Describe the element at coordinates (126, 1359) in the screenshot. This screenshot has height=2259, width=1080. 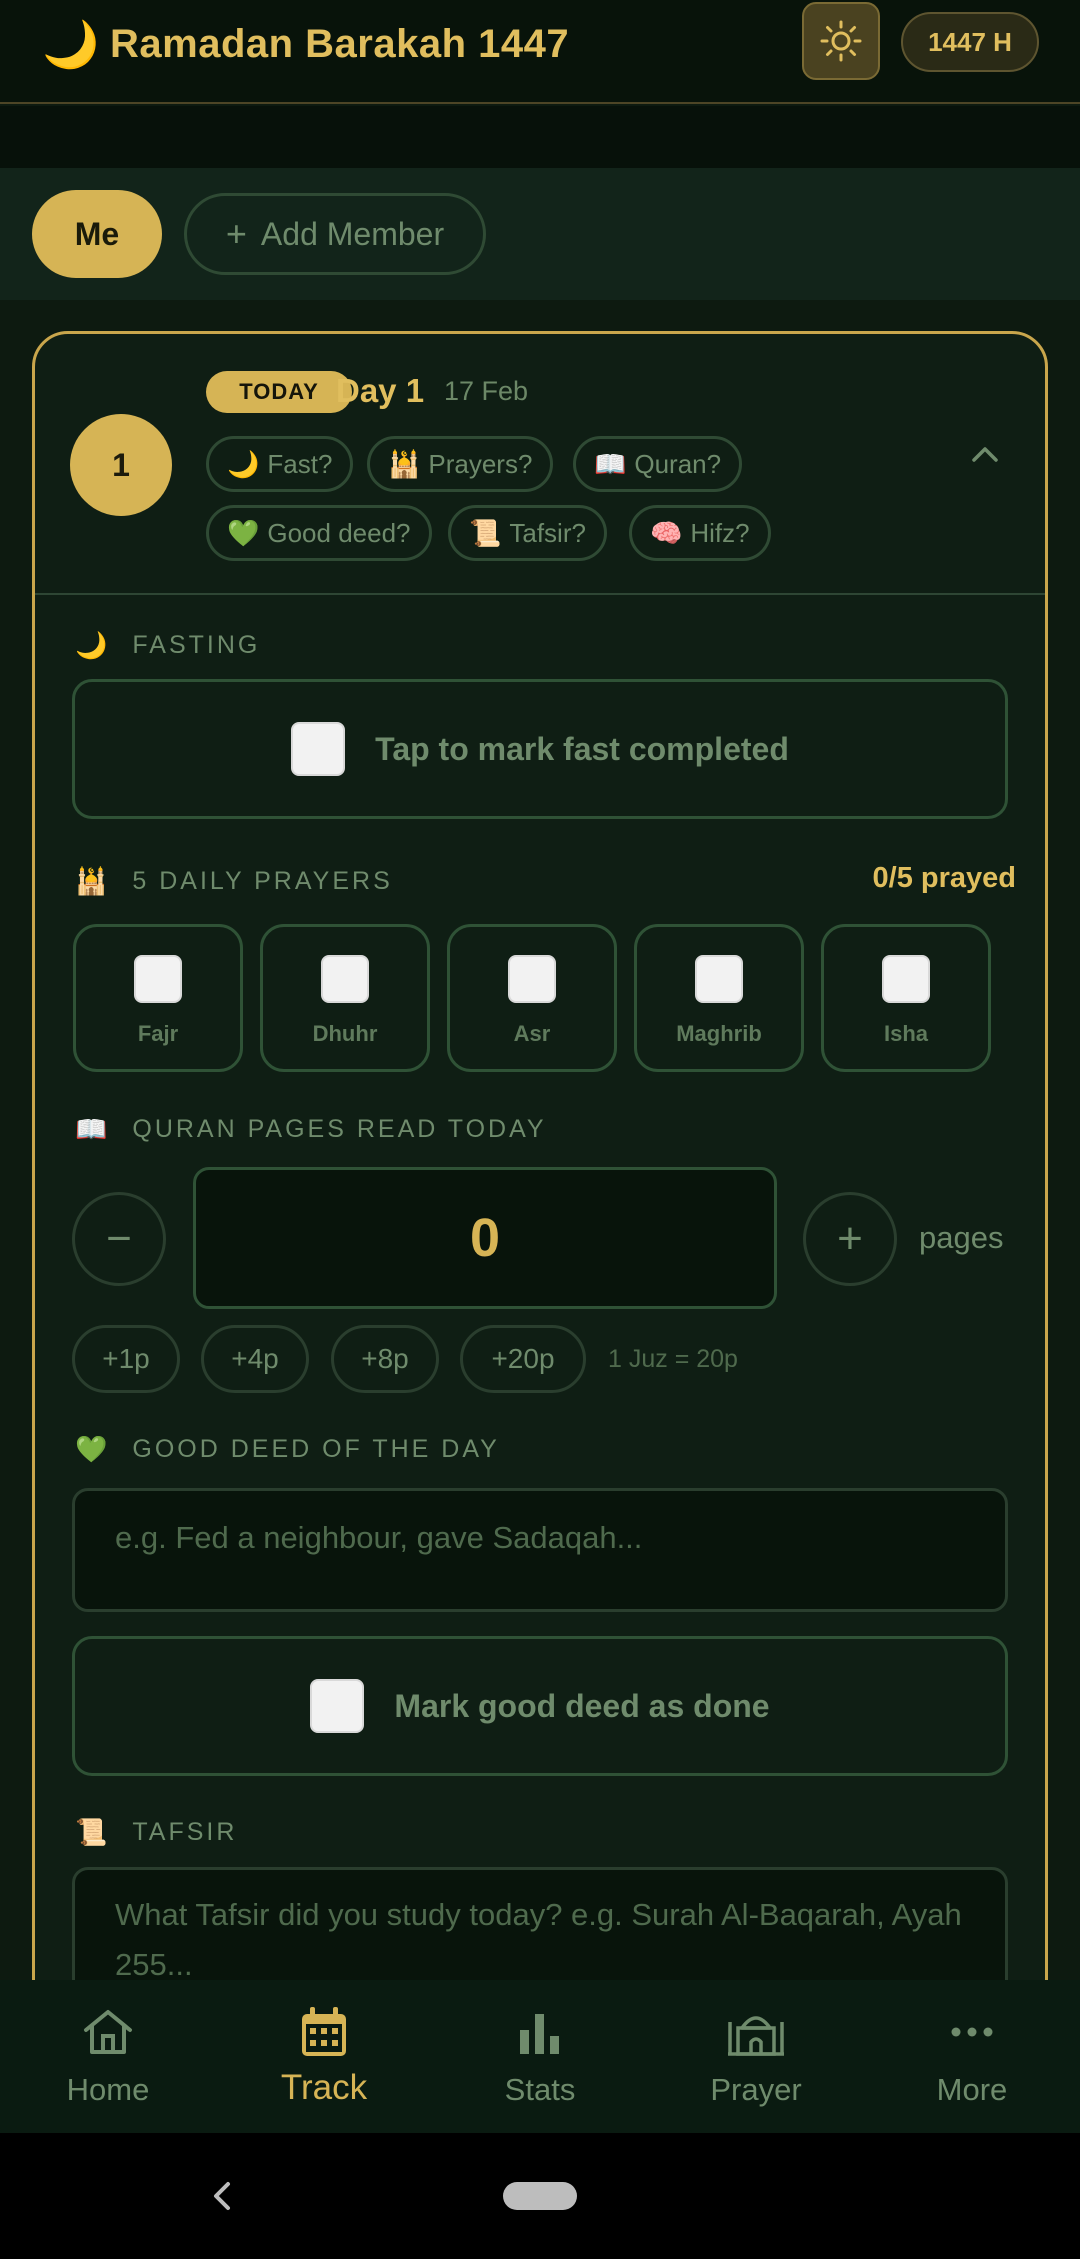
I see `quick-add-1p: +1p` at that location.